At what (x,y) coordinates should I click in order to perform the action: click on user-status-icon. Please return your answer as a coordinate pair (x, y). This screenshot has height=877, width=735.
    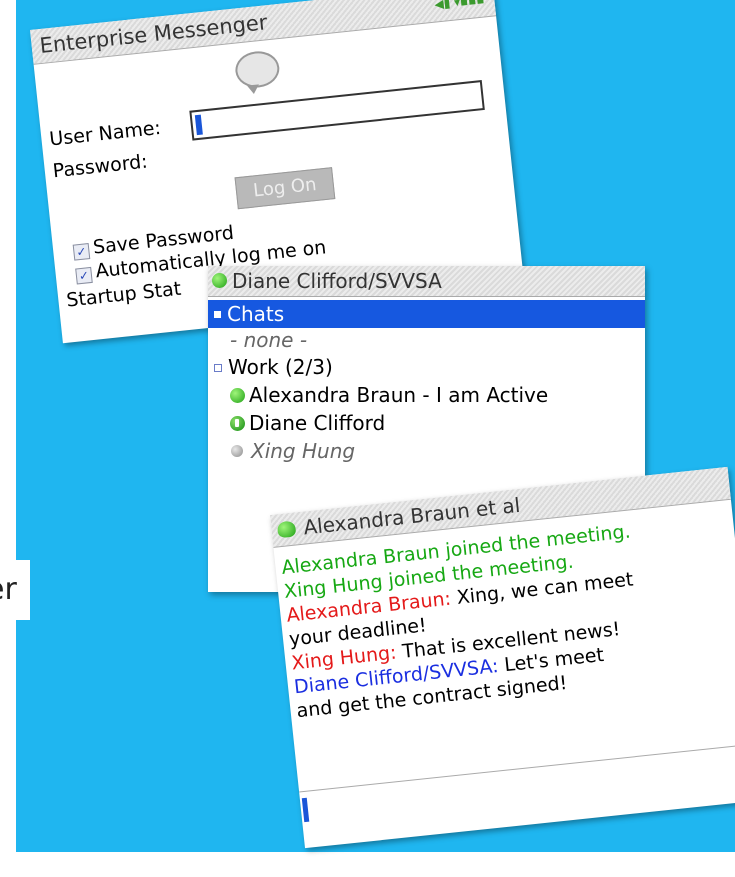
    Looking at the image, I should click on (219, 280).